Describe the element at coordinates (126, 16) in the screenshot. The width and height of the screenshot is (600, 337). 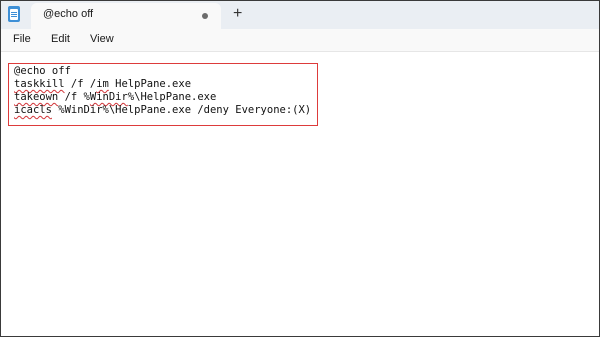
I see `tab-echo-off: @echo off` at that location.